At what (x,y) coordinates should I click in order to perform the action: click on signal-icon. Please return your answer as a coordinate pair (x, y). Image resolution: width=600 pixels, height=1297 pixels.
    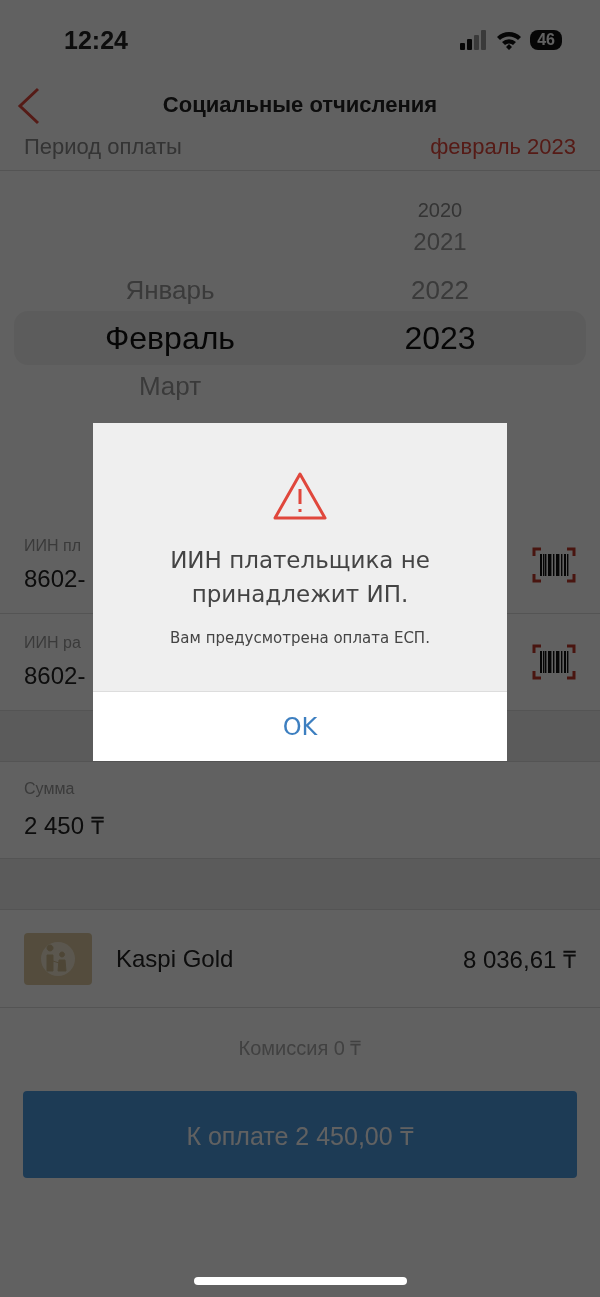
    Looking at the image, I should click on (474, 40).